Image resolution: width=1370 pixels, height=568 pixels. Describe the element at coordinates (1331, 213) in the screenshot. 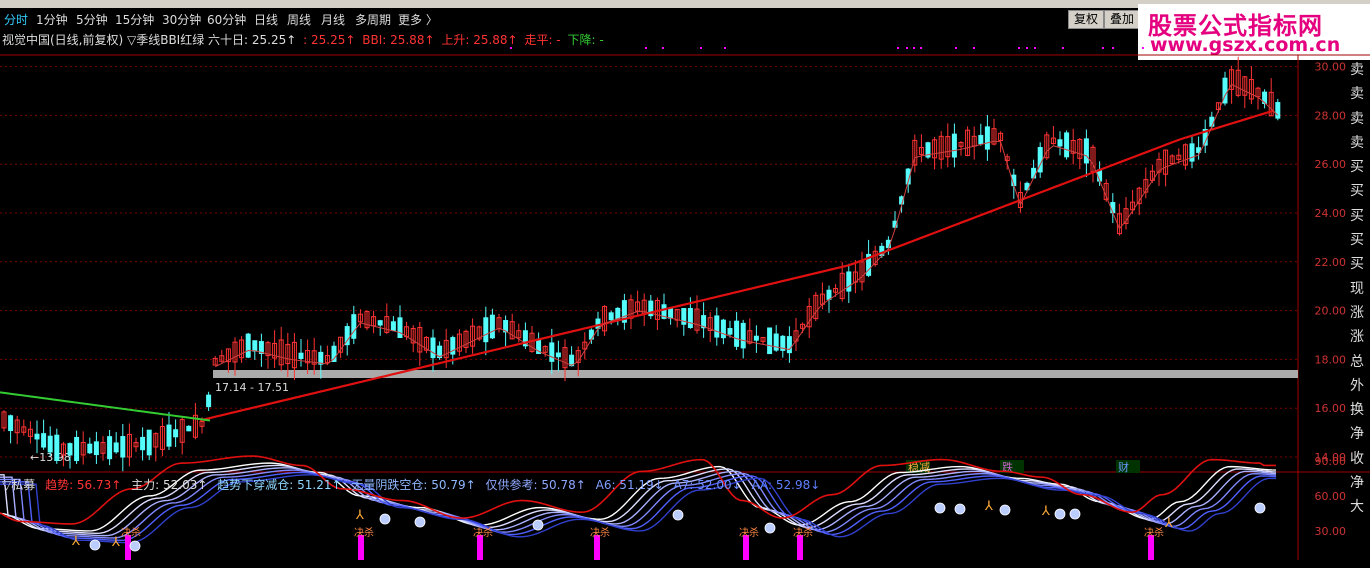

I see `price-tick-label: 24.00` at that location.